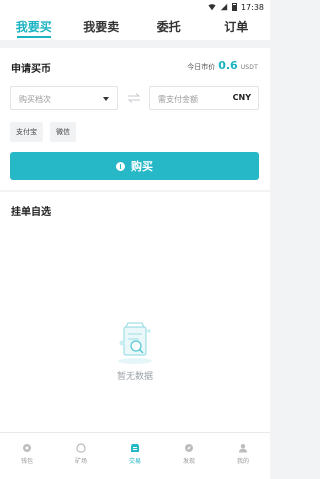 The height and width of the screenshot is (479, 320). What do you see at coordinates (81, 448) in the screenshot?
I see `mine-icon` at bounding box center [81, 448].